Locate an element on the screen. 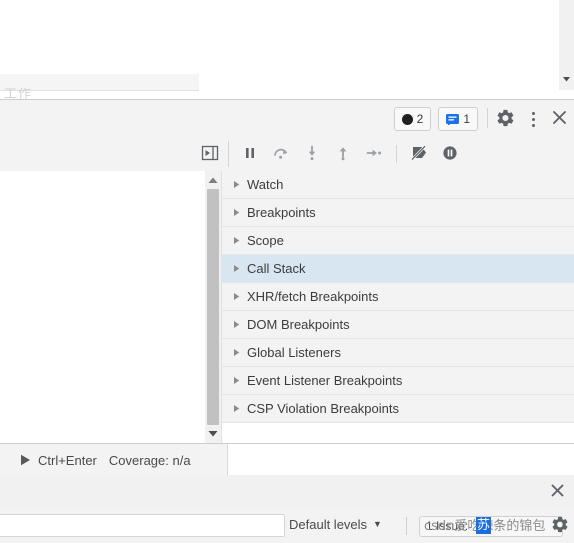  show-debugger-sidebar-icon is located at coordinates (210, 154).